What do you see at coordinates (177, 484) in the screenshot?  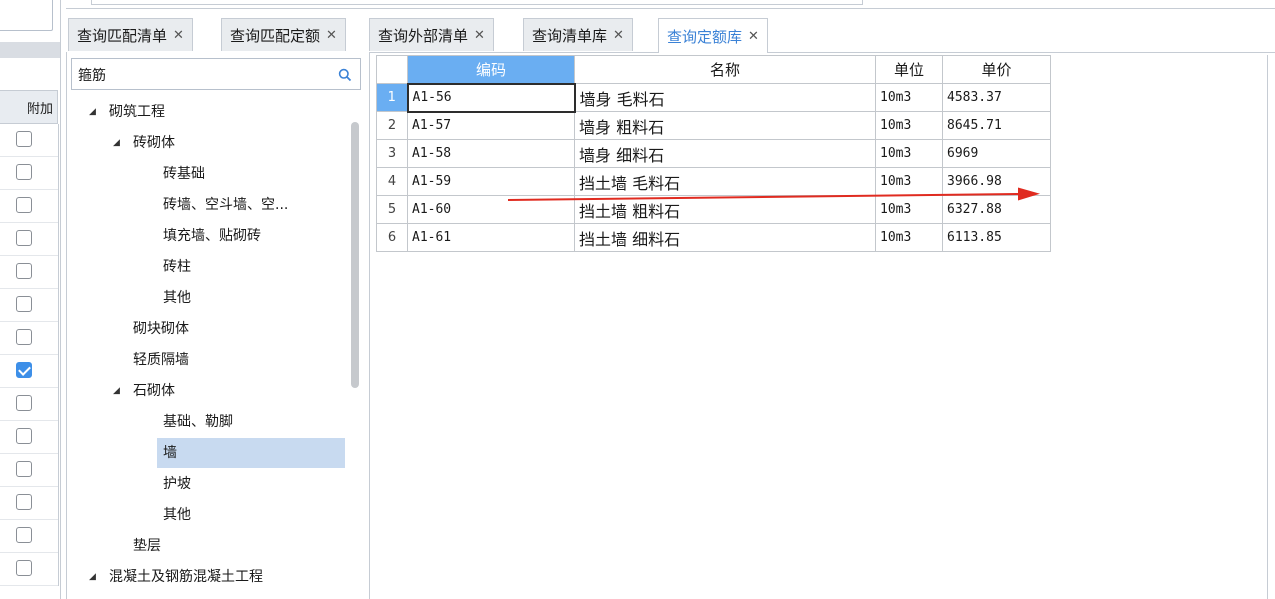 I see `tree-node: 护坡` at bounding box center [177, 484].